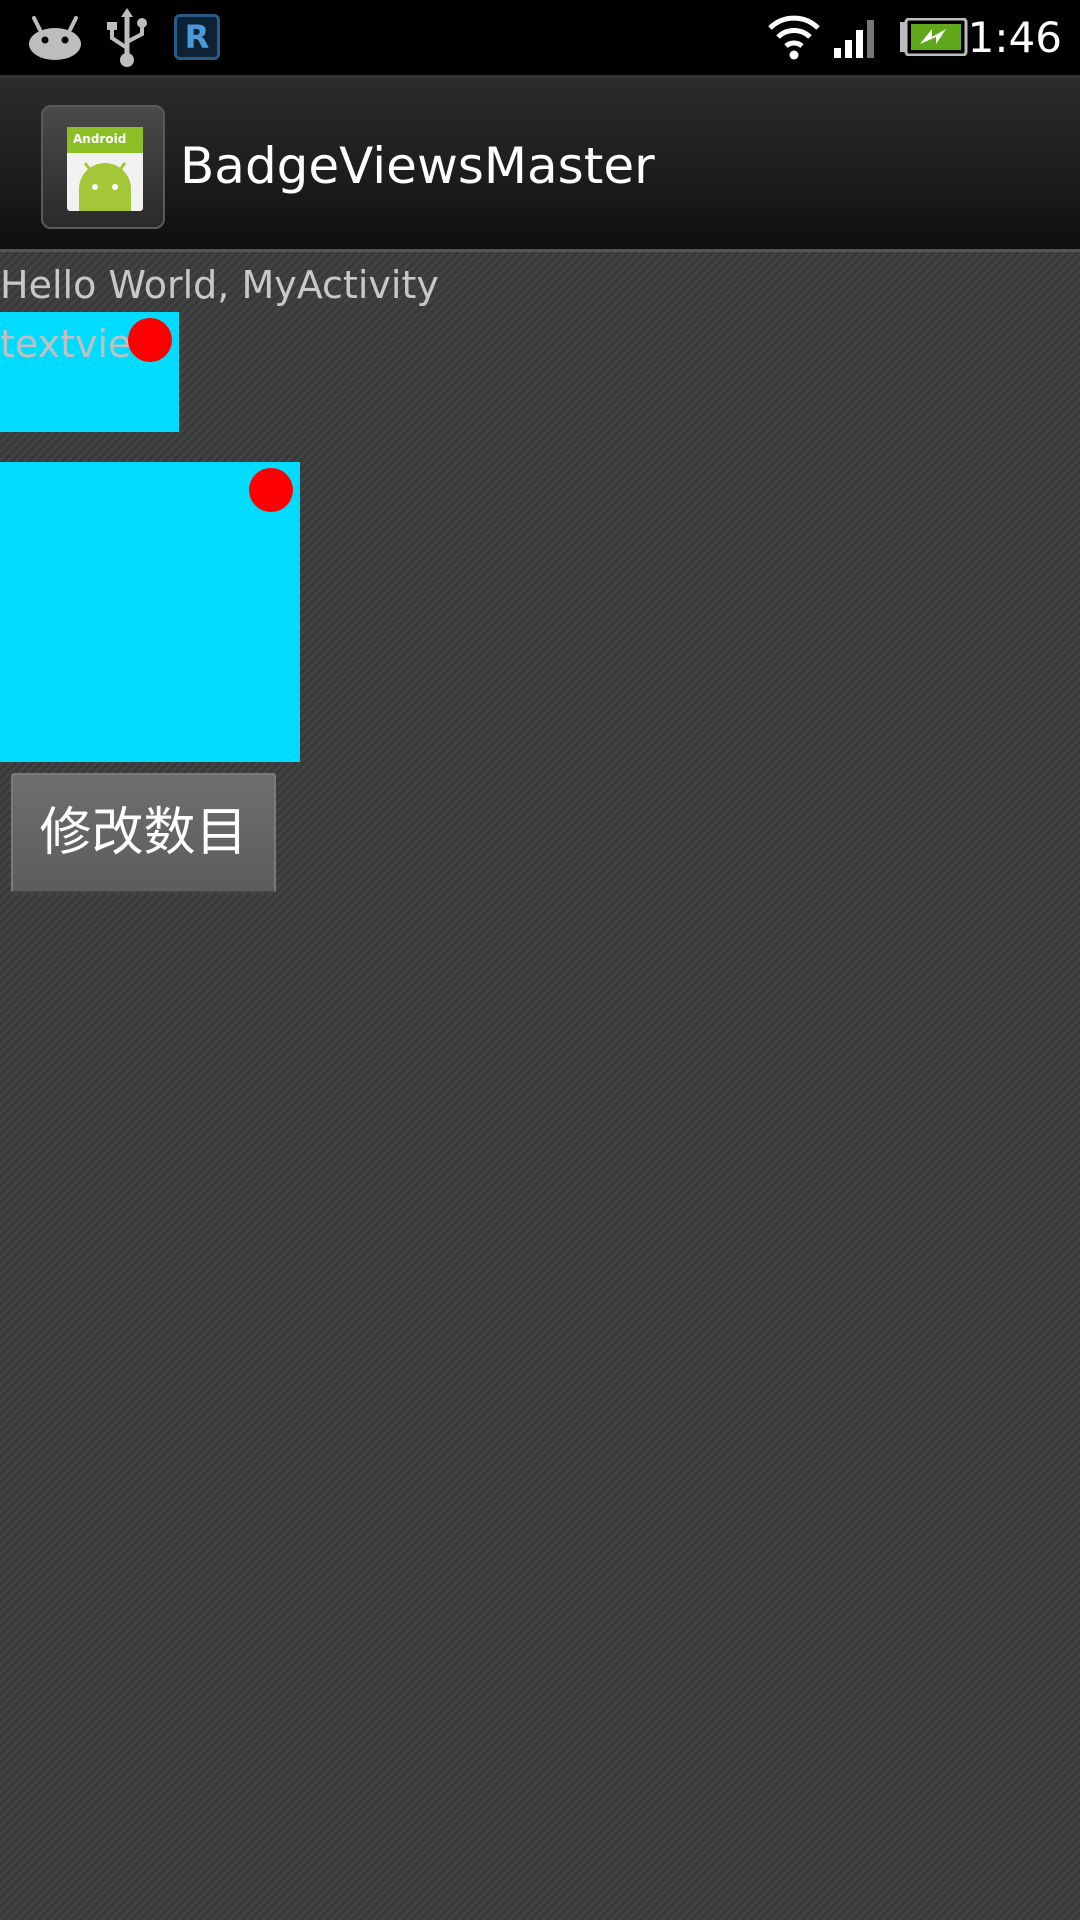 This screenshot has height=1920, width=1080. Describe the element at coordinates (55, 38) in the screenshot. I see `android-notification-icon` at that location.